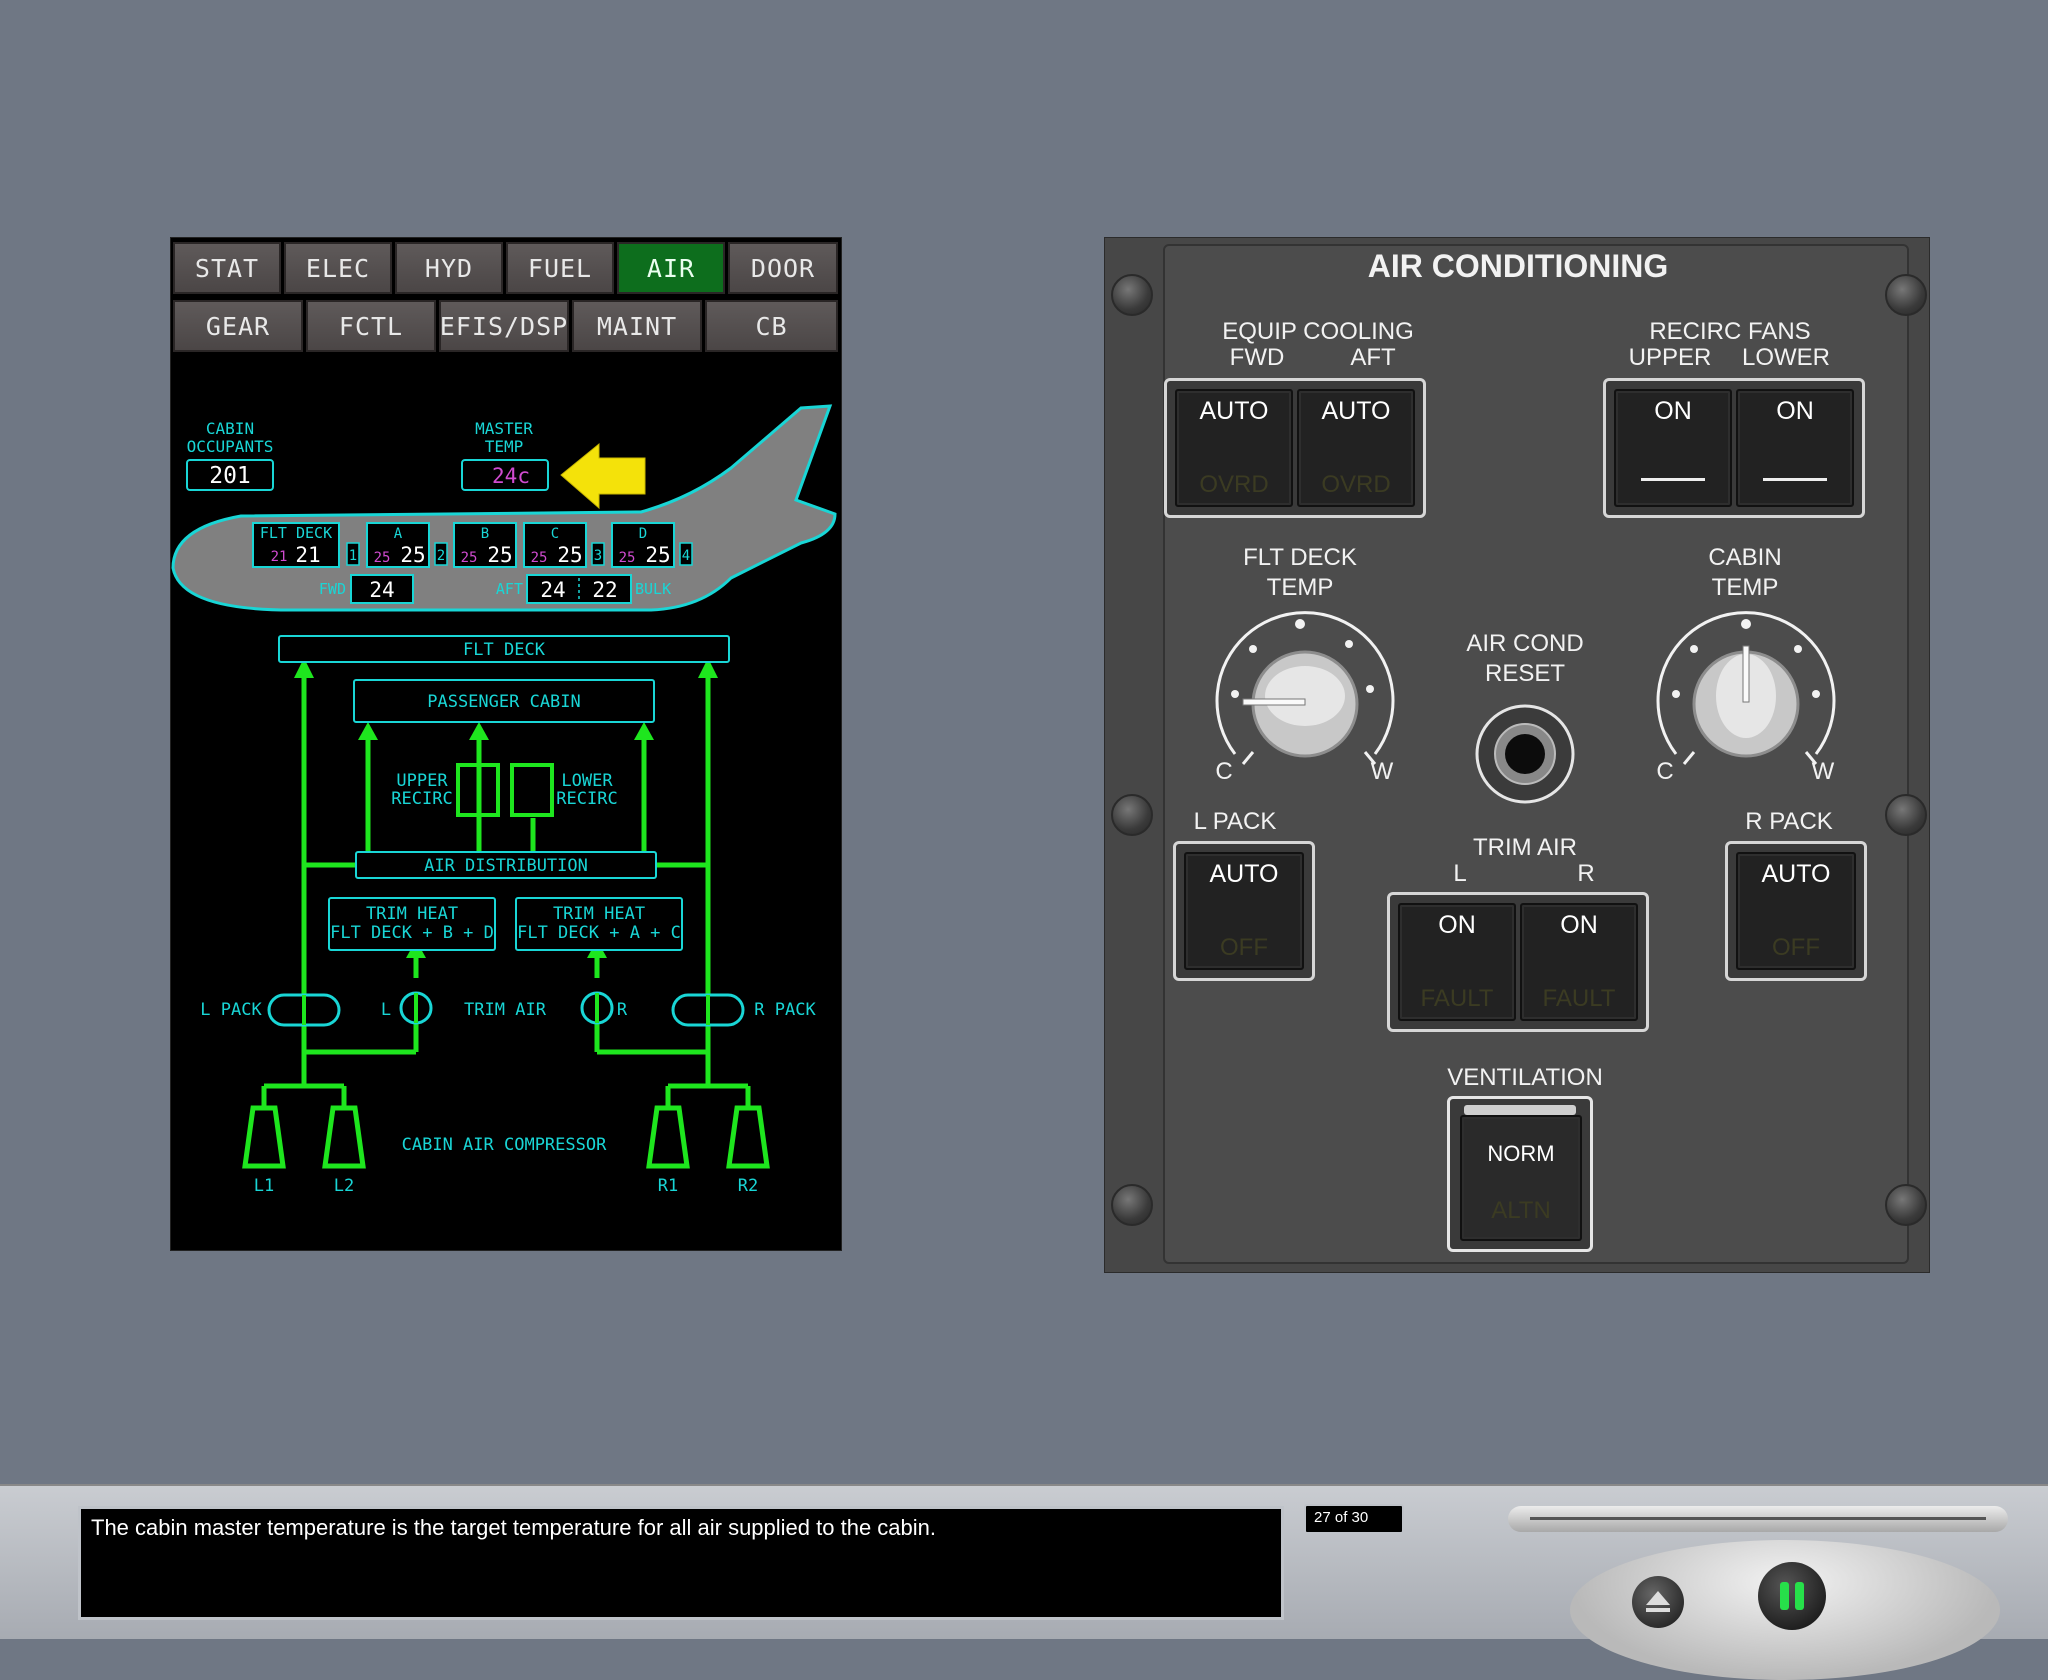  I want to click on zone-num-3: 3, so click(598, 556).